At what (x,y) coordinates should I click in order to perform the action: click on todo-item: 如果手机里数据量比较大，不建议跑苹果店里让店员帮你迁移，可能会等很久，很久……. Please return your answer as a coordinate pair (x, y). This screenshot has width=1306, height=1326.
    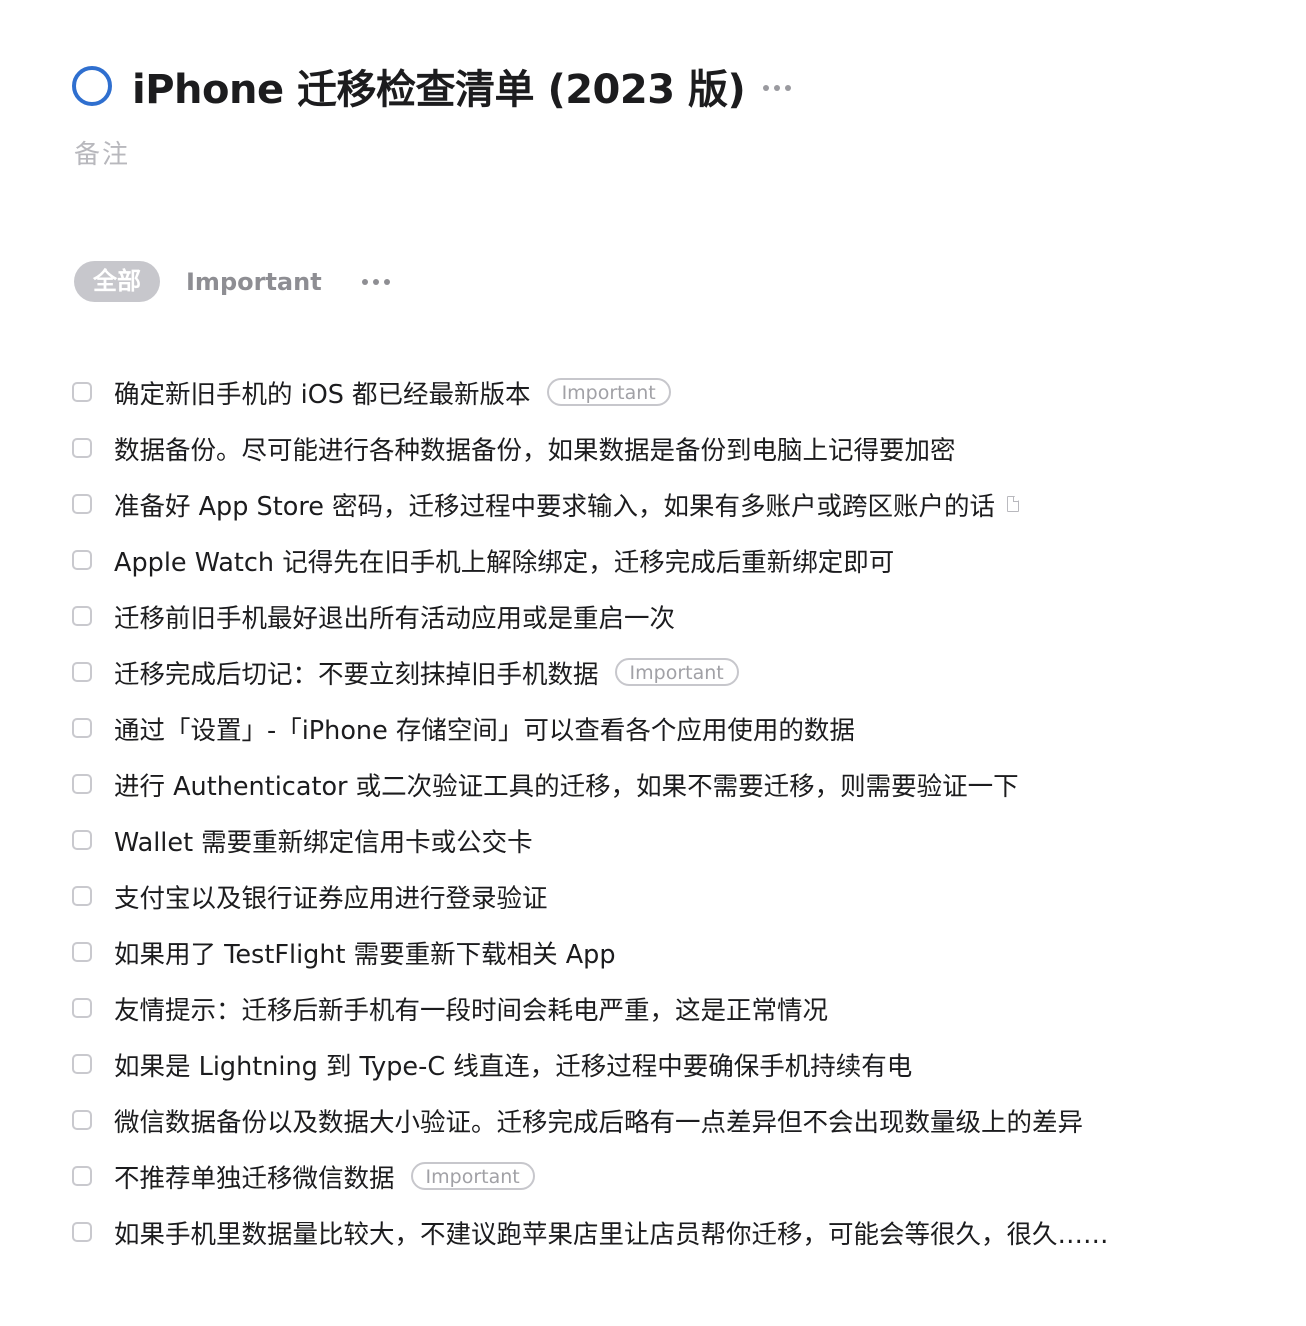
    Looking at the image, I should click on (672, 1232).